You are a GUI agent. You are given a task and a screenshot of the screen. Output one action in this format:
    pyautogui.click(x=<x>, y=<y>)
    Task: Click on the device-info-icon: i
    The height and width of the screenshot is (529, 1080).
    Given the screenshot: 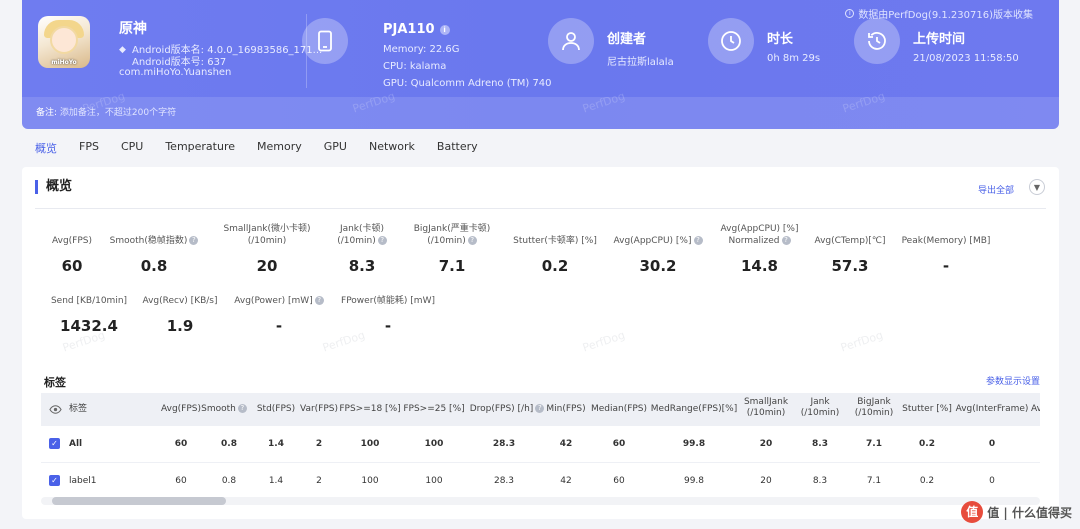 What is the action you would take?
    pyautogui.click(x=444, y=29)
    